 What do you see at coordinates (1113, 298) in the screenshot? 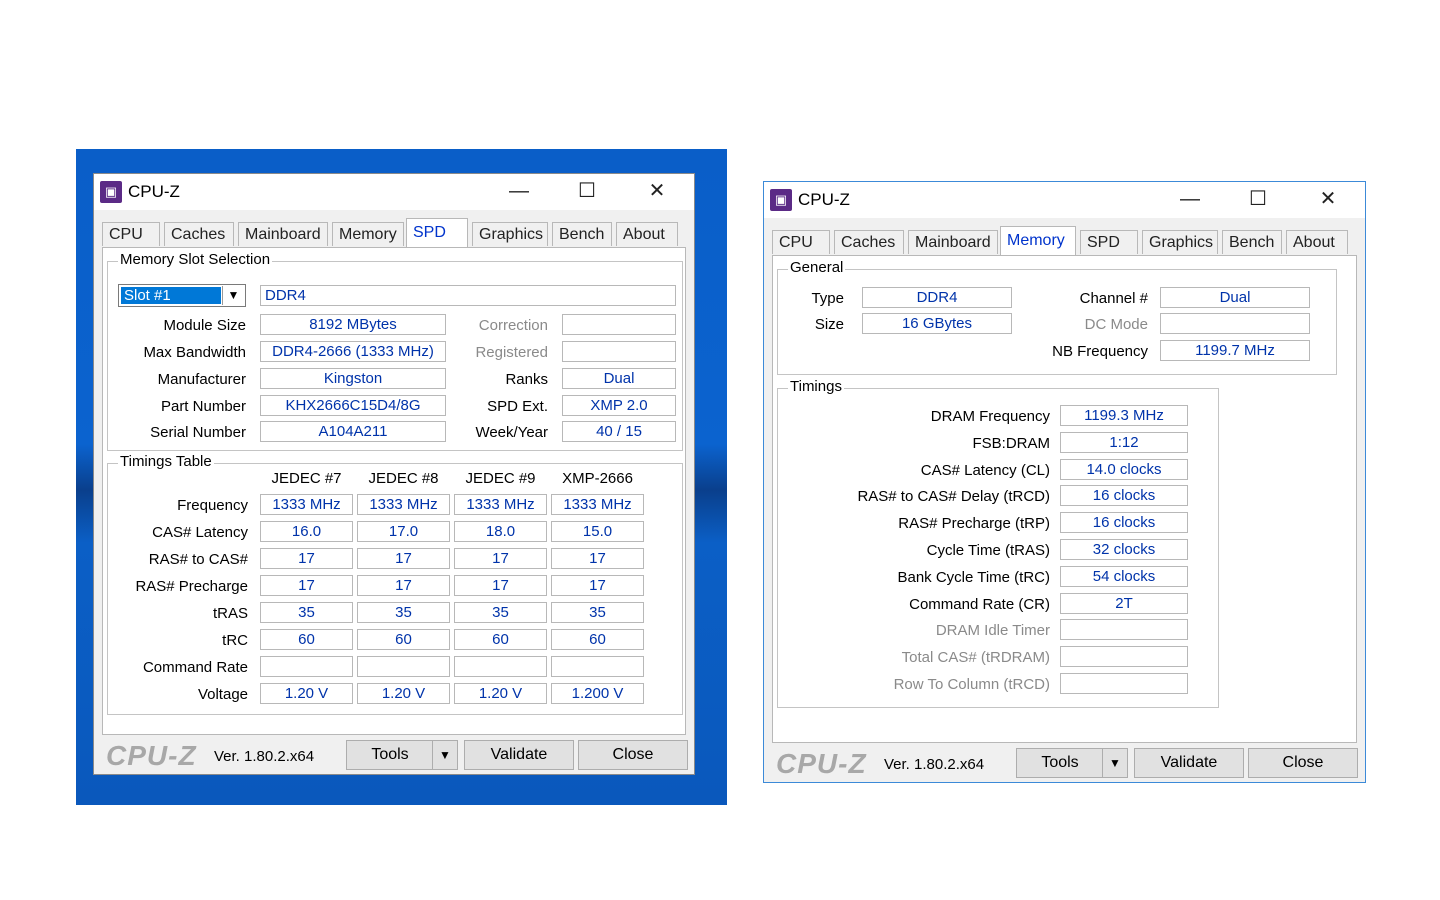
I see `channel-label: Channel #` at bounding box center [1113, 298].